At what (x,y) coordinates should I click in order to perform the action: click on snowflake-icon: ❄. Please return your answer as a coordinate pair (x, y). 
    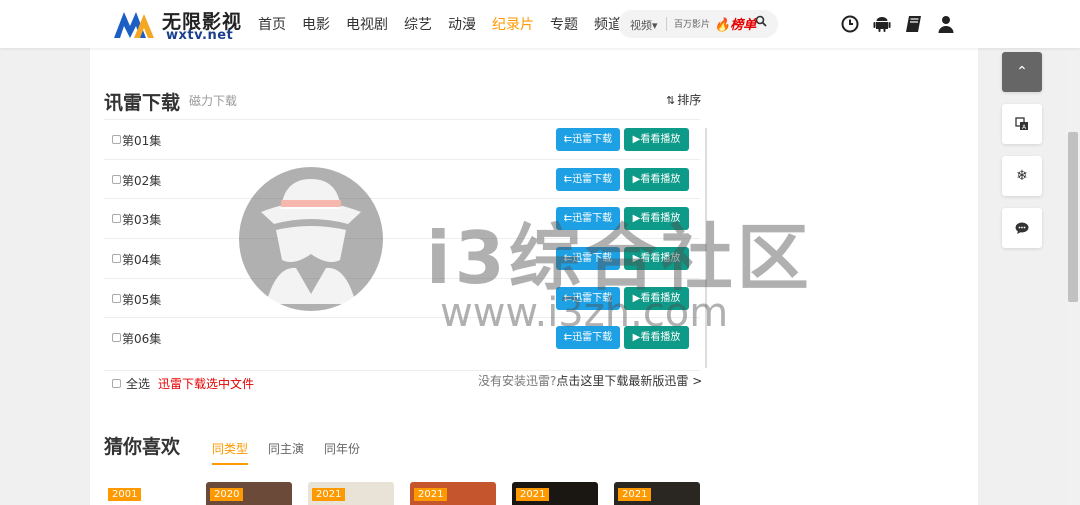
    Looking at the image, I should click on (1022, 176).